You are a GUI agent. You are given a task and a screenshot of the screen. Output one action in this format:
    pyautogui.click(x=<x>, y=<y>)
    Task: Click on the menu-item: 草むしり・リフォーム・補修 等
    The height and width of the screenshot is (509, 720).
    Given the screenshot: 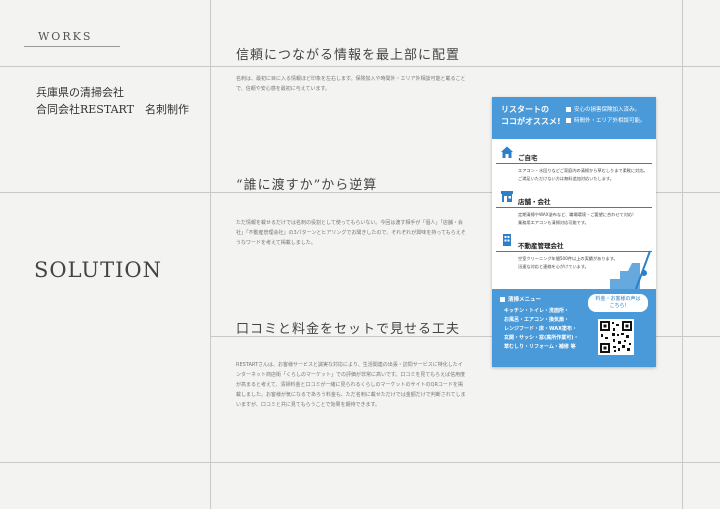 What is the action you would take?
    pyautogui.click(x=540, y=347)
    